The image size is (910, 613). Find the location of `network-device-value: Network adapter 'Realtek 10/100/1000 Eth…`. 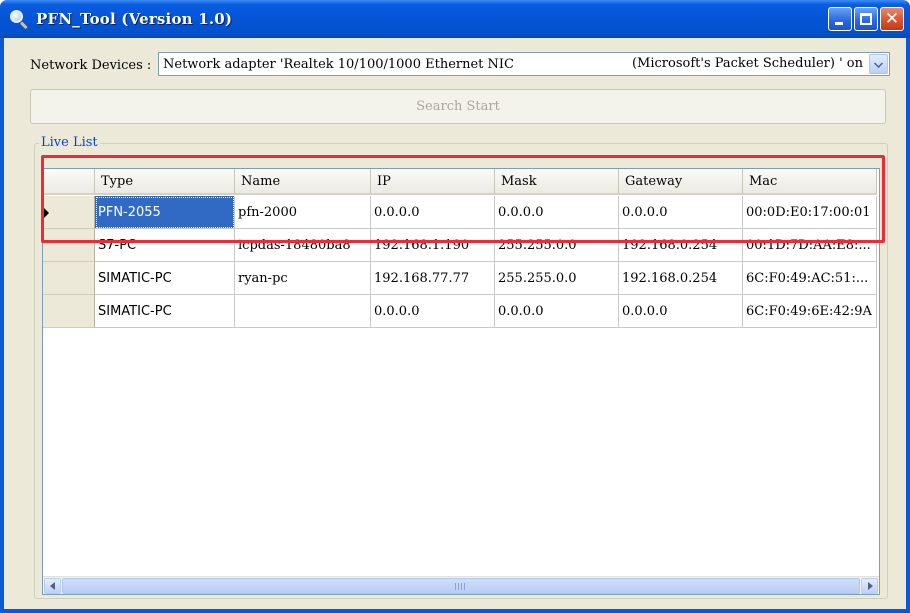

network-device-value: Network adapter 'Realtek 10/100/1000 Eth… is located at coordinates (338, 64).